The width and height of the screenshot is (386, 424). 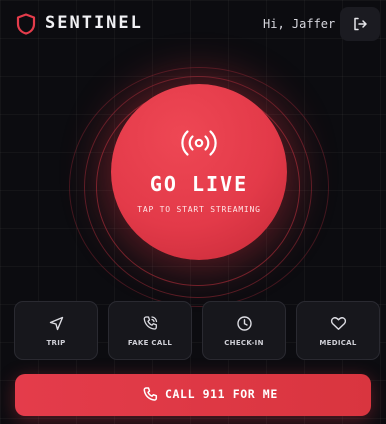 What do you see at coordinates (56, 343) in the screenshot?
I see `action-label: TRIP` at bounding box center [56, 343].